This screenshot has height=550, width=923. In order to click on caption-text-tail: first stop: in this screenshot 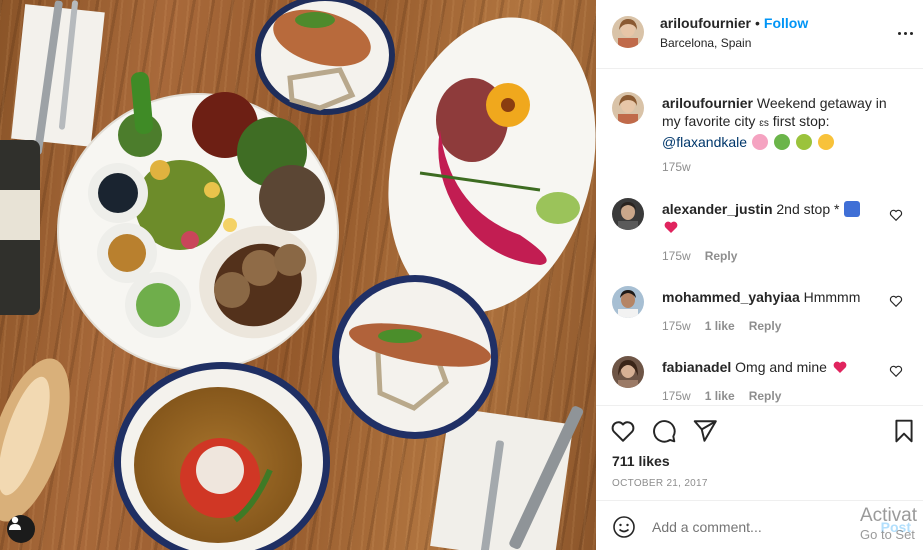, I will do `click(801, 121)`.